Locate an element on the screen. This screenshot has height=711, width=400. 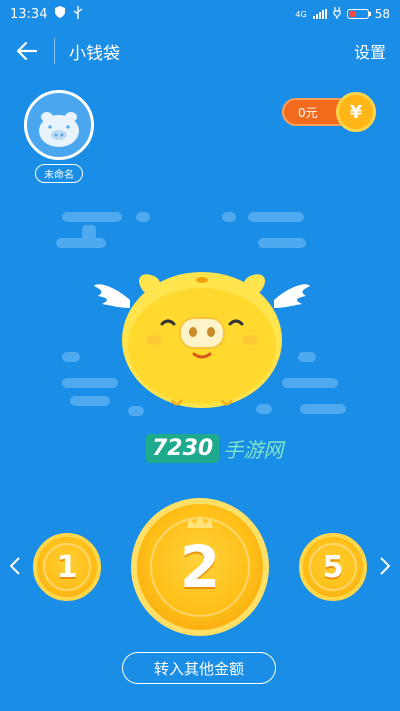
coin-value: 5 is located at coordinates (333, 567).